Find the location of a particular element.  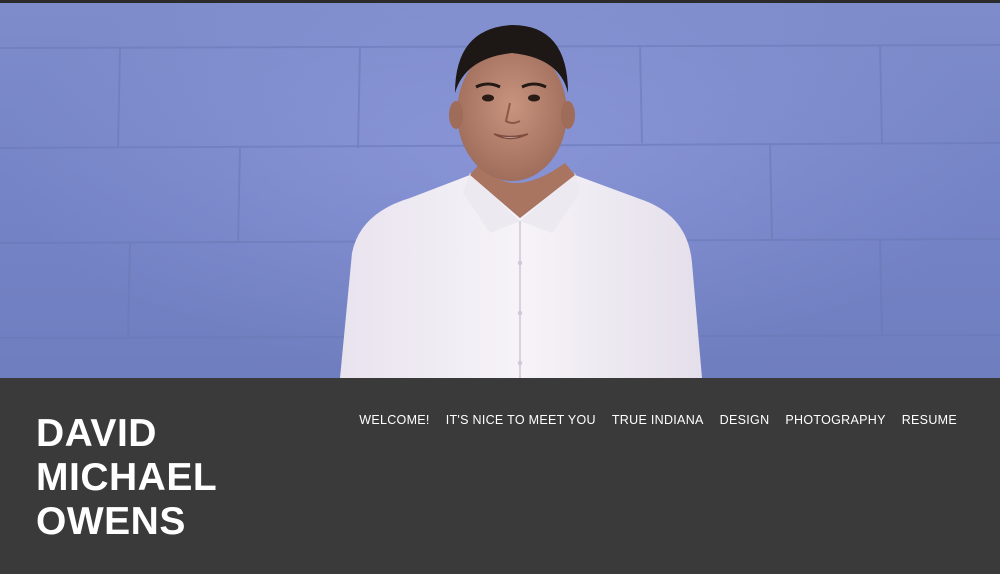

site-title-line: DAVID is located at coordinates (96, 433).